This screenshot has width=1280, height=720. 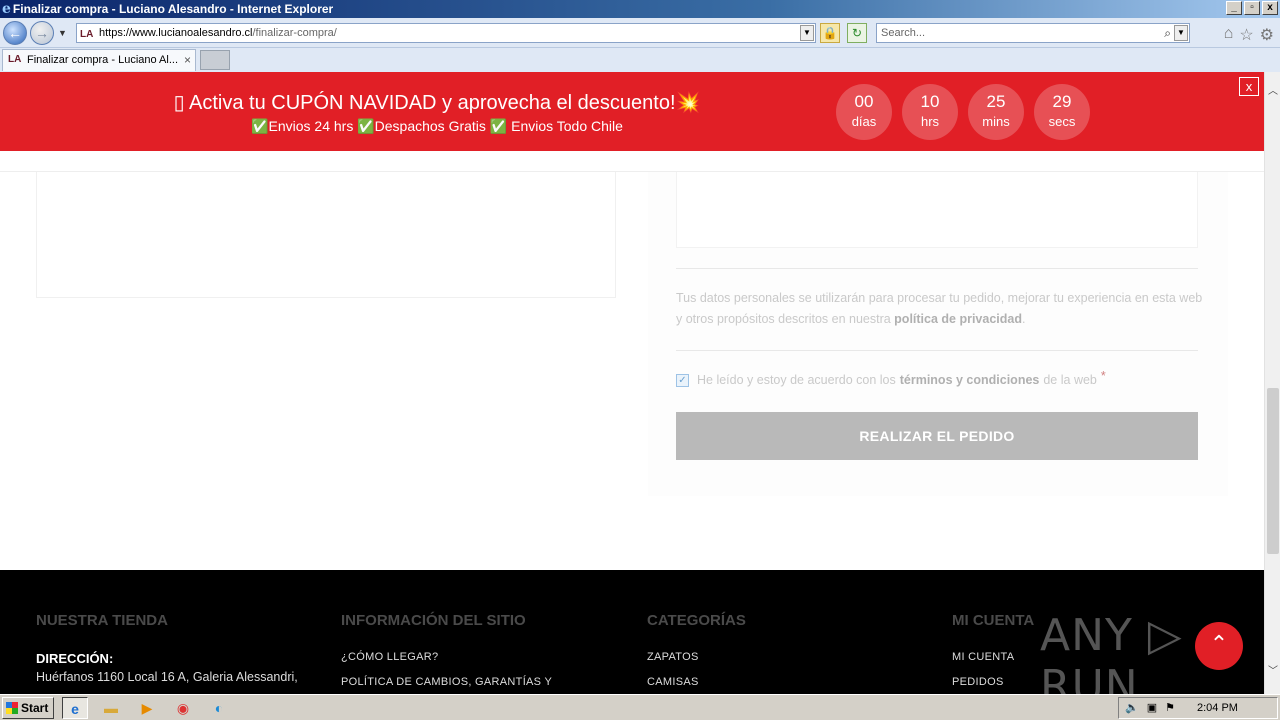 I want to click on tab-bar: LA Finalizar compra - Luciano Al... ×, so click(x=640, y=60).